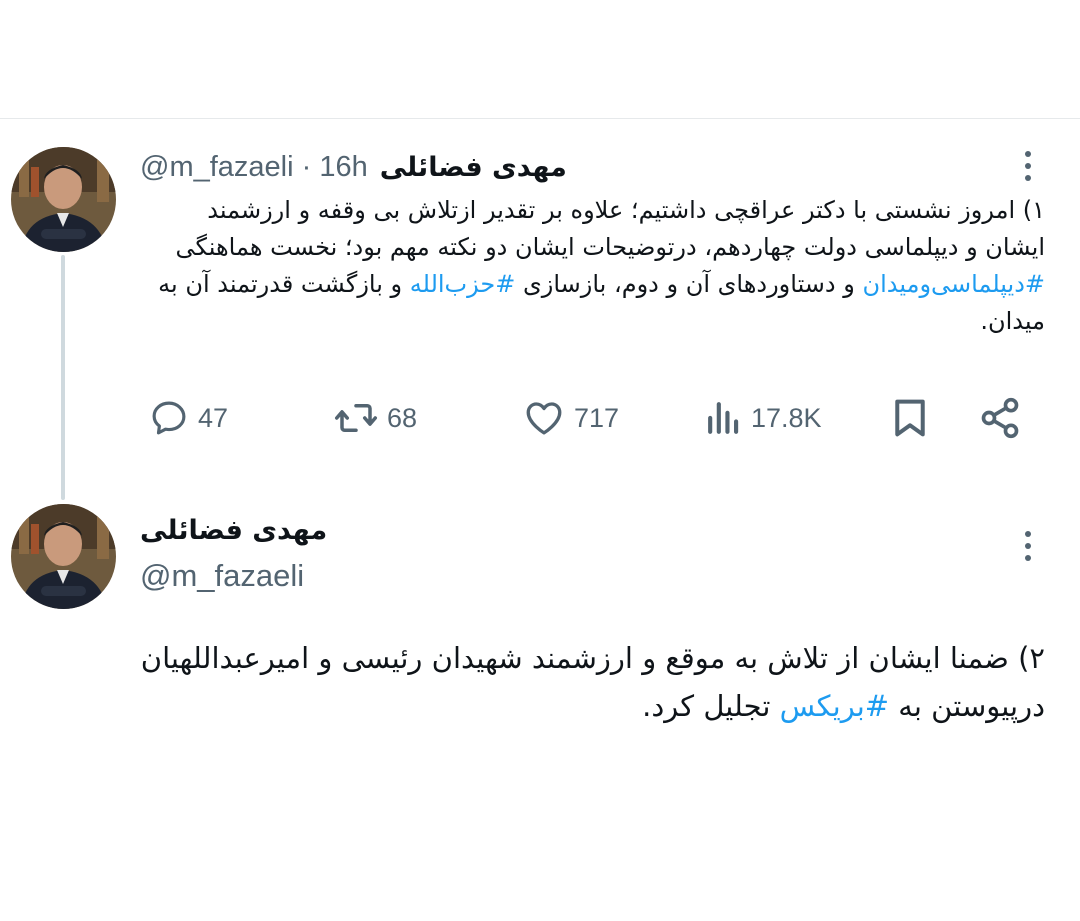 The image size is (1080, 921). What do you see at coordinates (463, 284) in the screenshot?
I see `hashtag-link: #حزب‌الله` at bounding box center [463, 284].